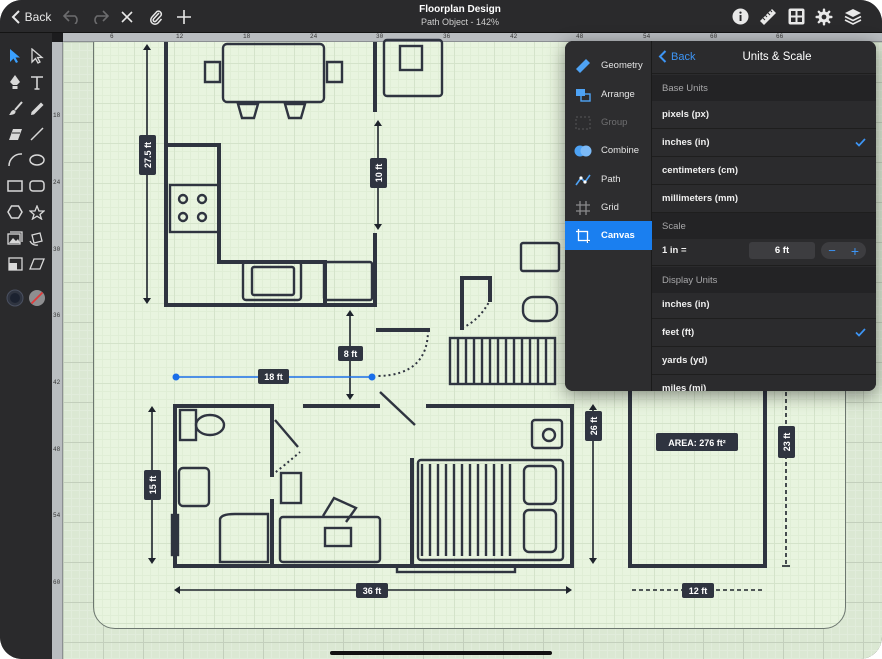 The image size is (882, 659). I want to click on area-text: AREA: 276 ft², so click(697, 443).